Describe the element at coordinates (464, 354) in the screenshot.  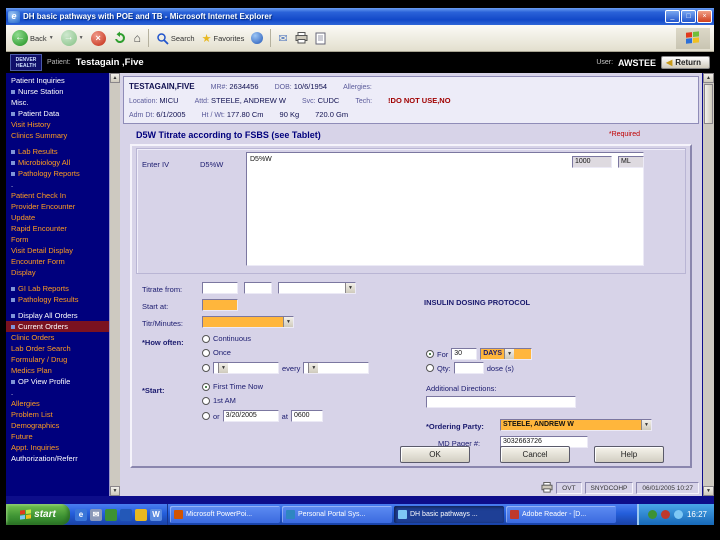
I see `for-value-field: 30` at that location.